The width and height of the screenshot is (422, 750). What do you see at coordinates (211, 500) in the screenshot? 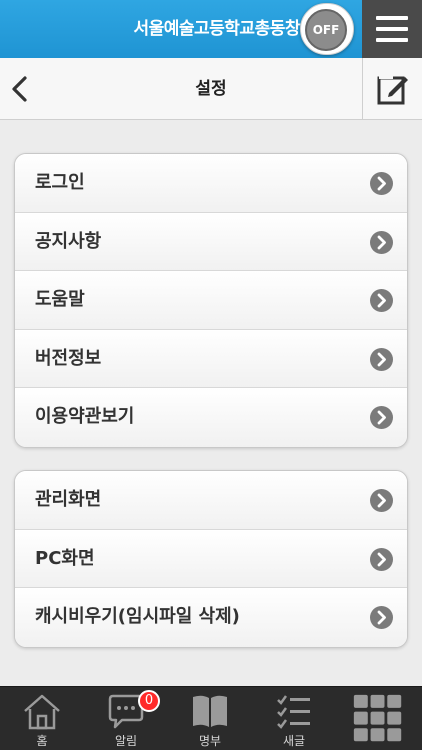
I see `settings-item-admin: 관리화면` at bounding box center [211, 500].